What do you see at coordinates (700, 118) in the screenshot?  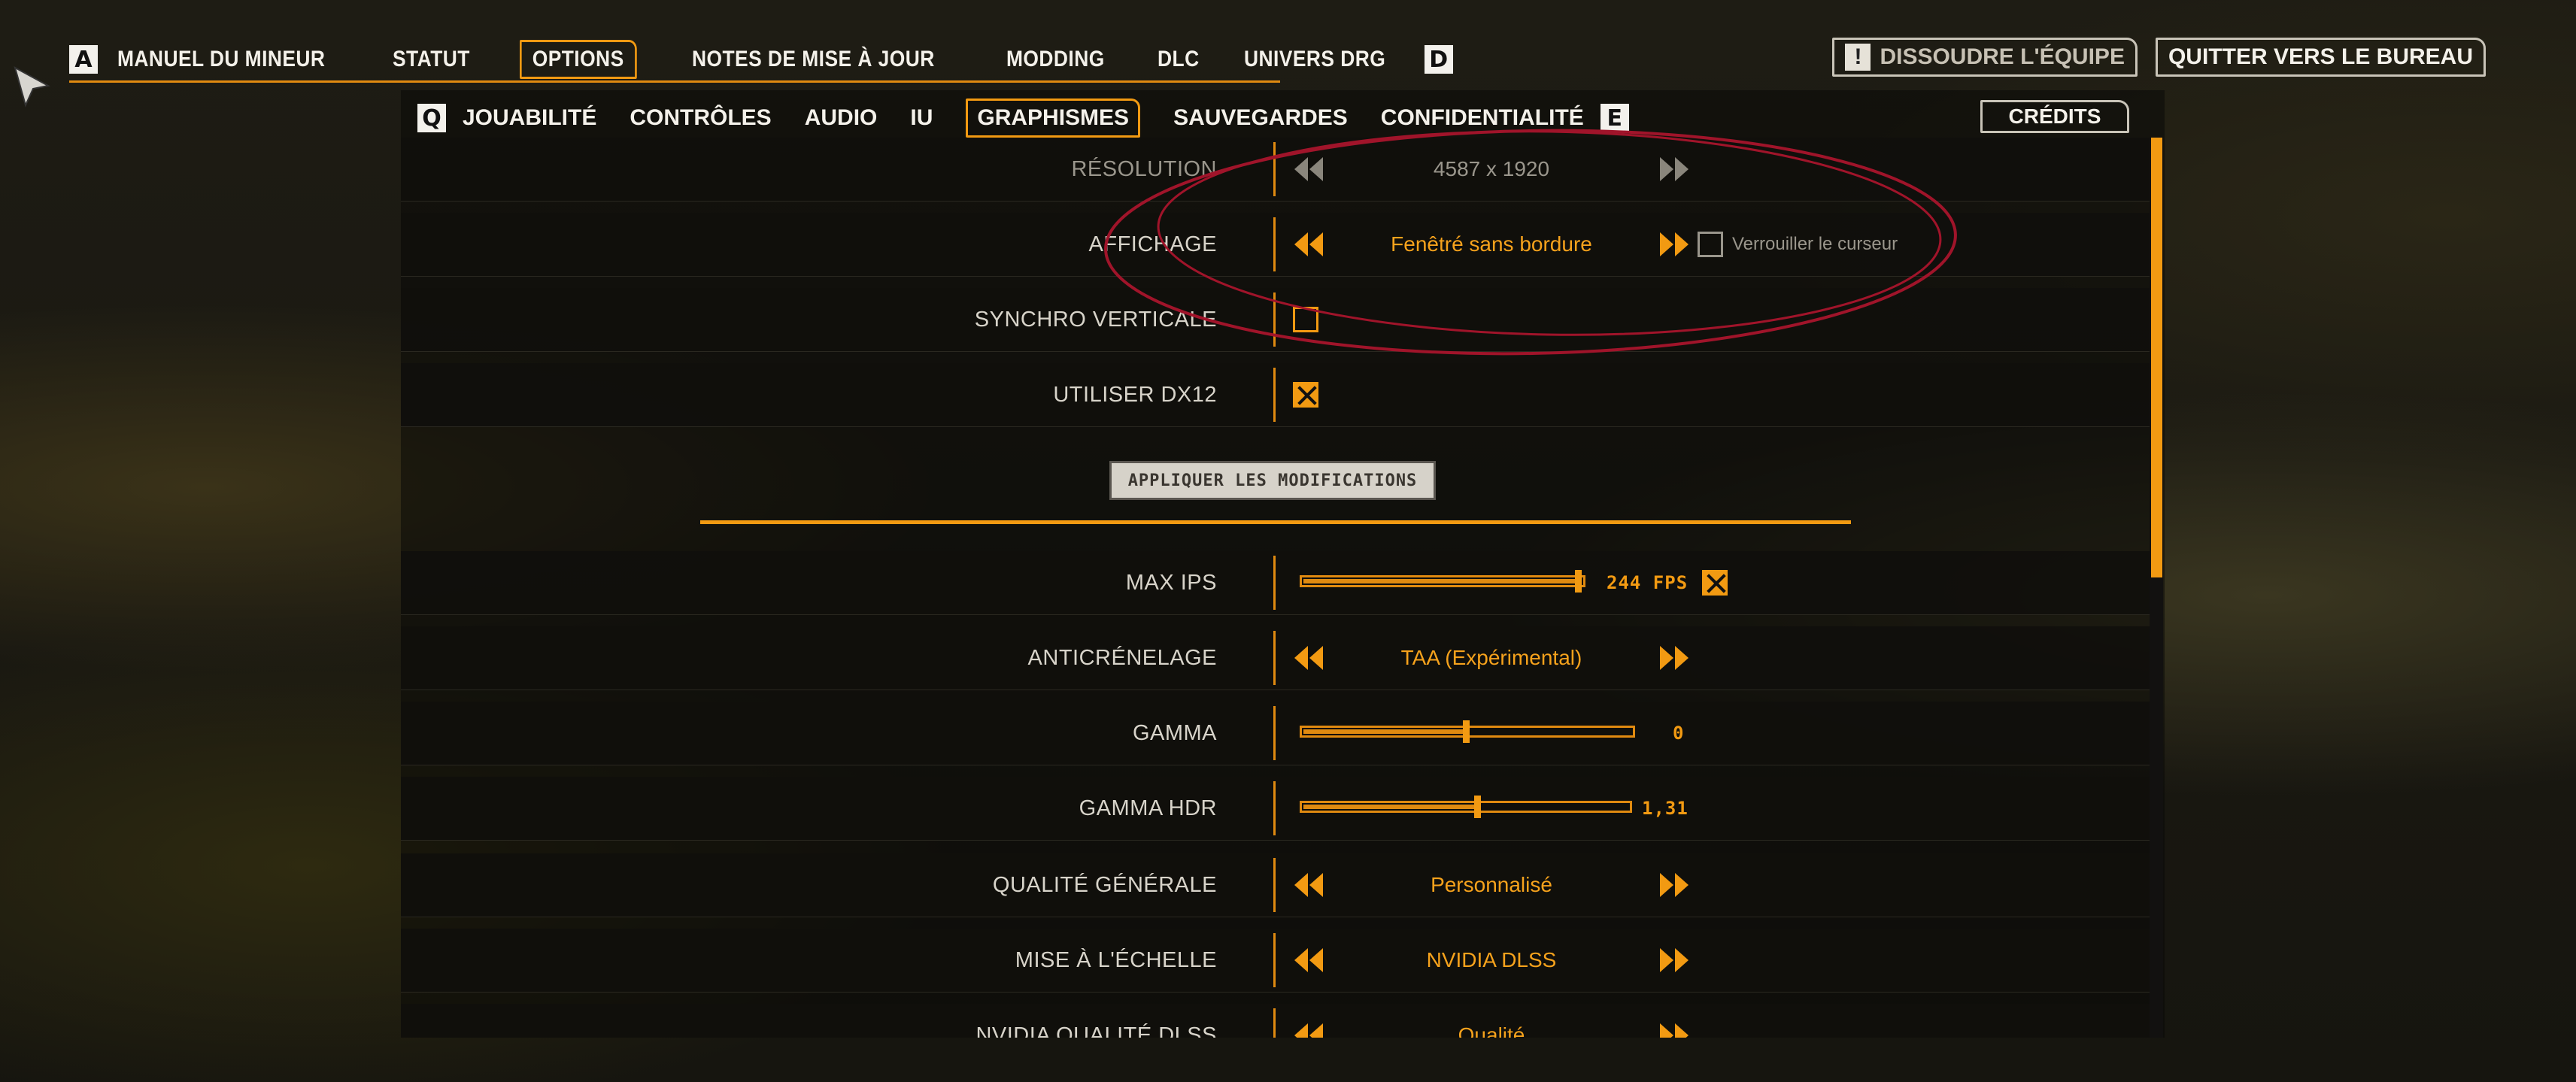 I see `tab-controls: CONTRÔLES` at bounding box center [700, 118].